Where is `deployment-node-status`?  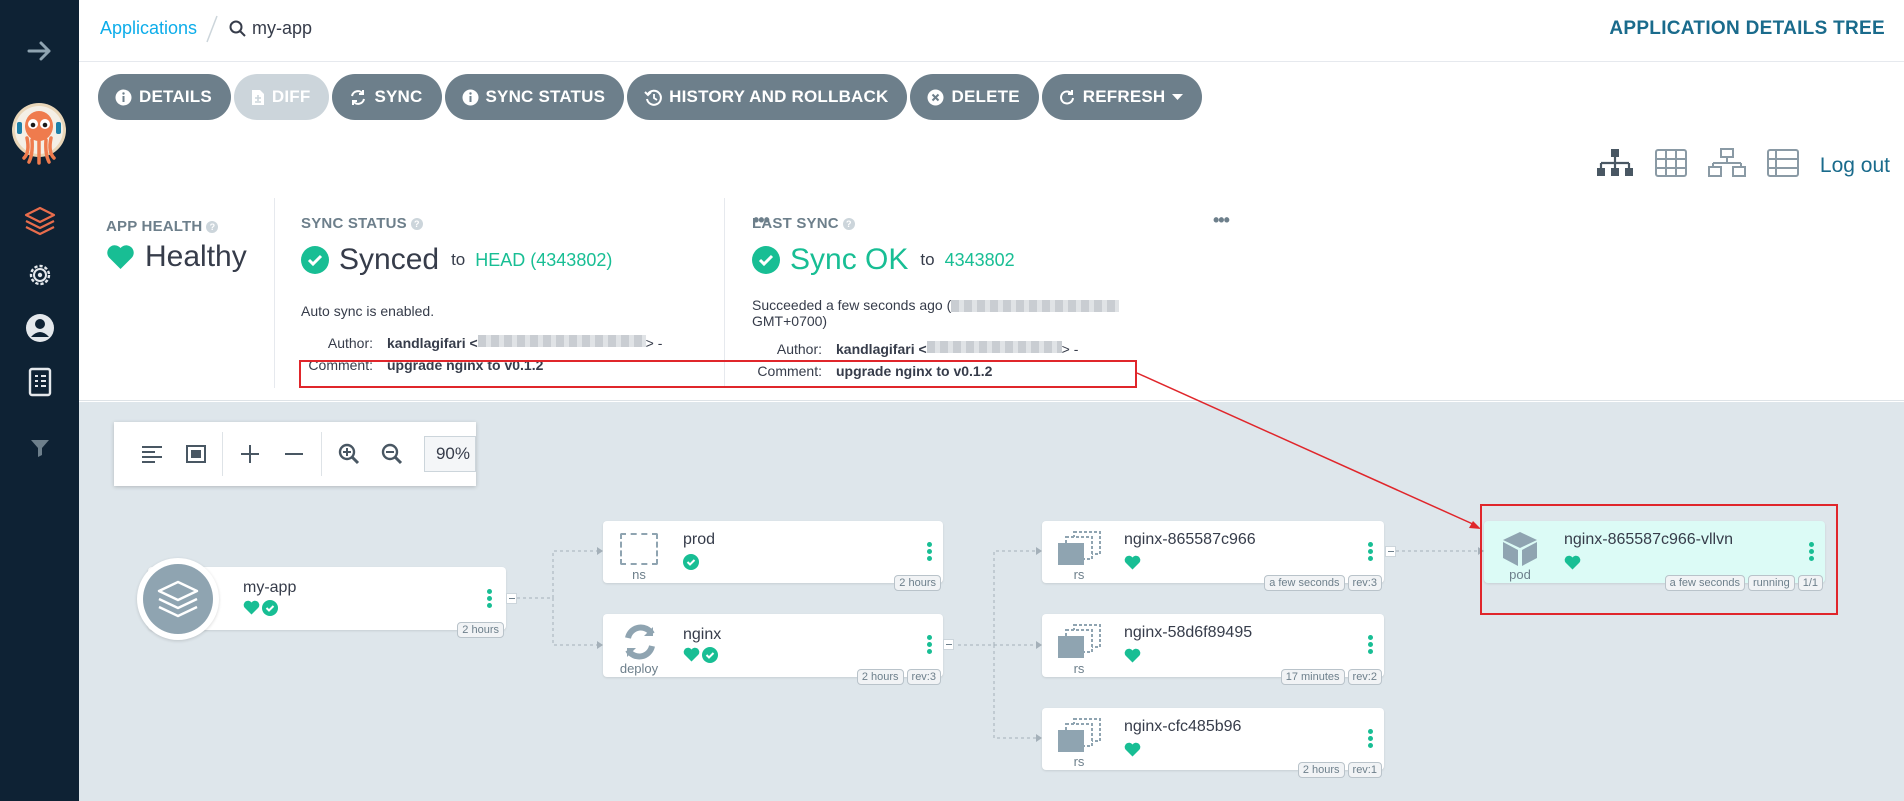
deployment-node-status is located at coordinates (700, 655).